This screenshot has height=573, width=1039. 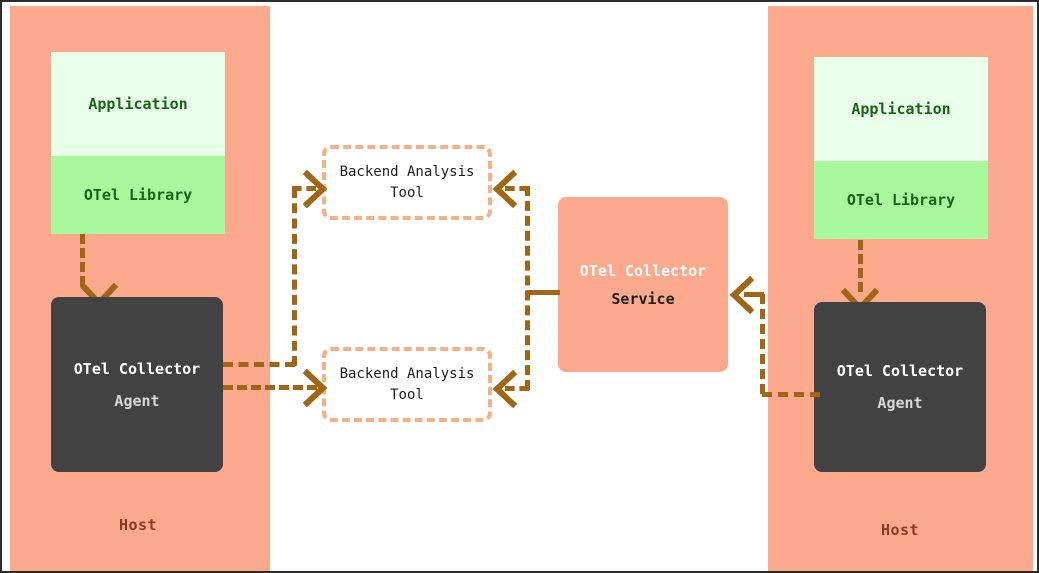 I want to click on otel-collector-agent-right: OTel Collector Agent, so click(x=900, y=387).